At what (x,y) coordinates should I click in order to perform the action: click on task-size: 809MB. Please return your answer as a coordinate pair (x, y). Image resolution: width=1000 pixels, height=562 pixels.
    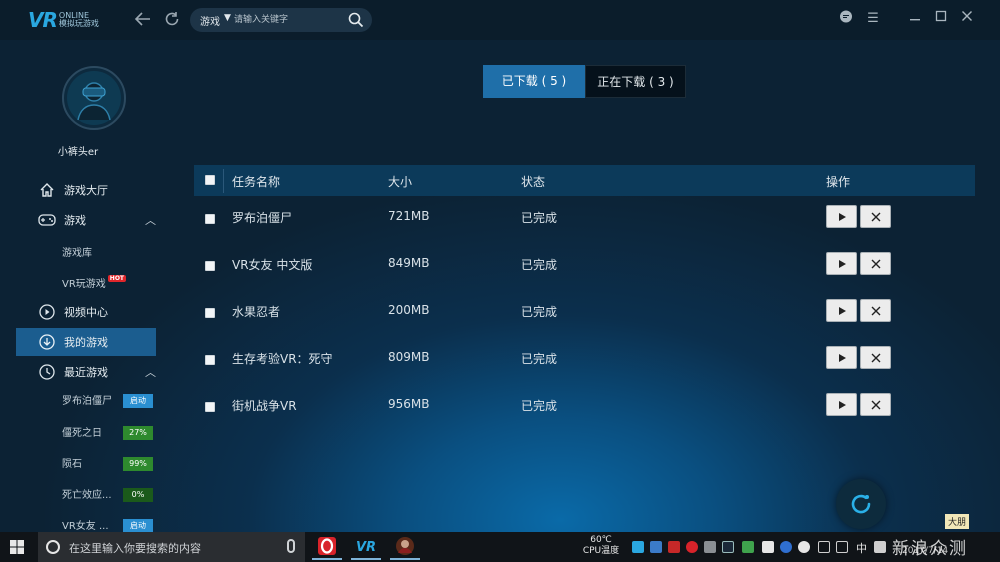
    Looking at the image, I should click on (409, 357).